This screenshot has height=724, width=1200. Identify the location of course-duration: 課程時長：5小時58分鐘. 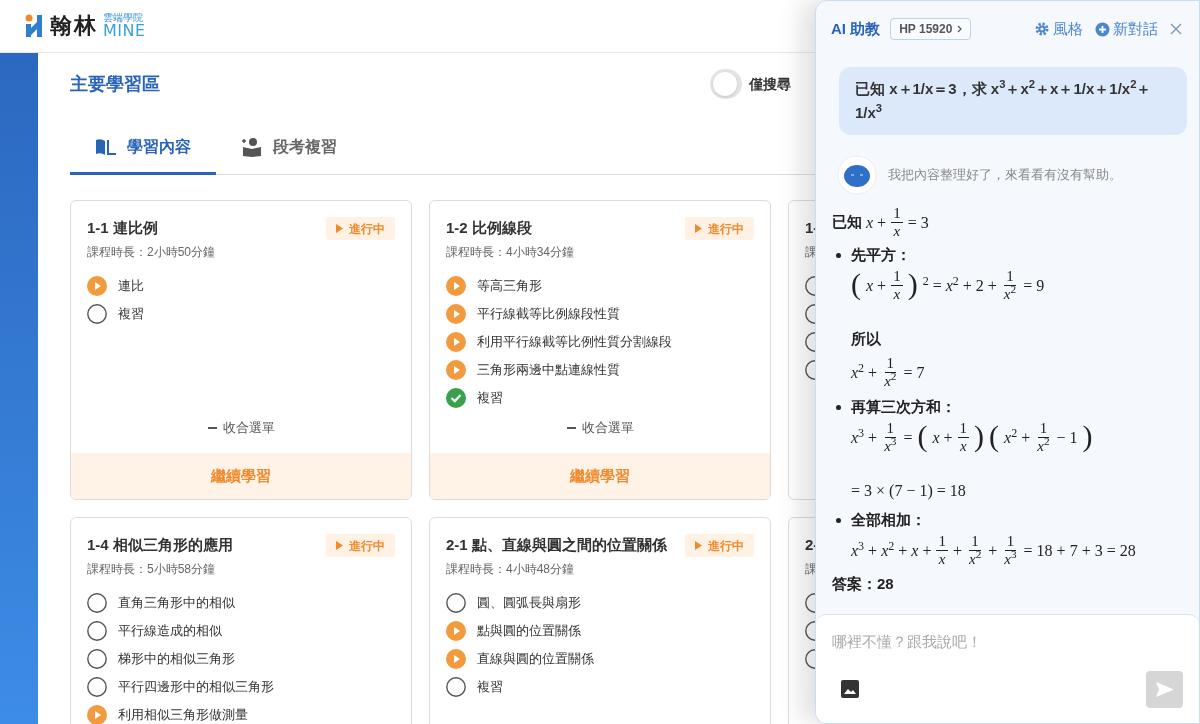
(151, 569).